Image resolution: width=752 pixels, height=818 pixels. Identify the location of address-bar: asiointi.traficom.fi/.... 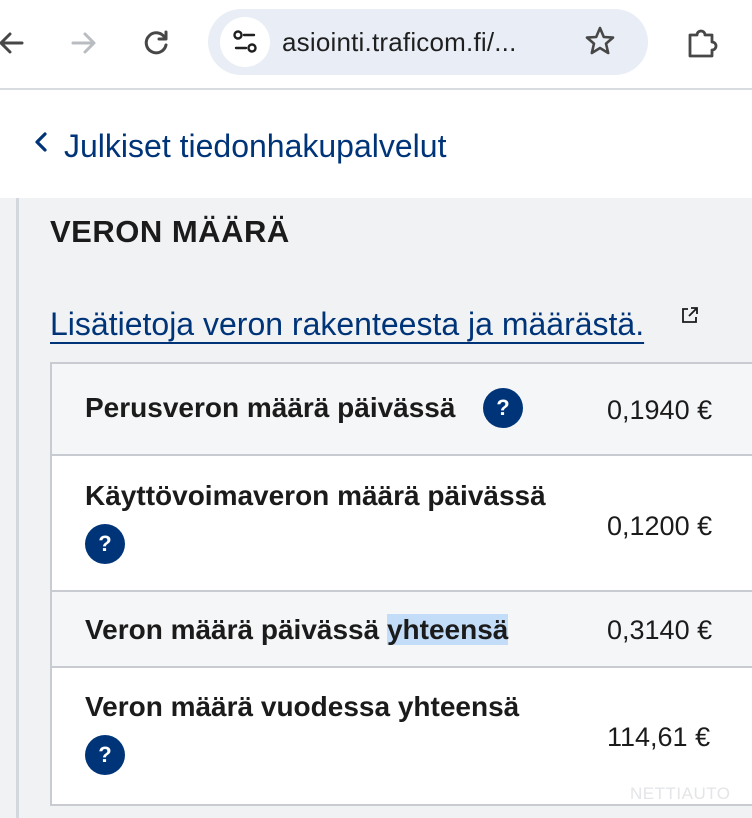
(428, 42).